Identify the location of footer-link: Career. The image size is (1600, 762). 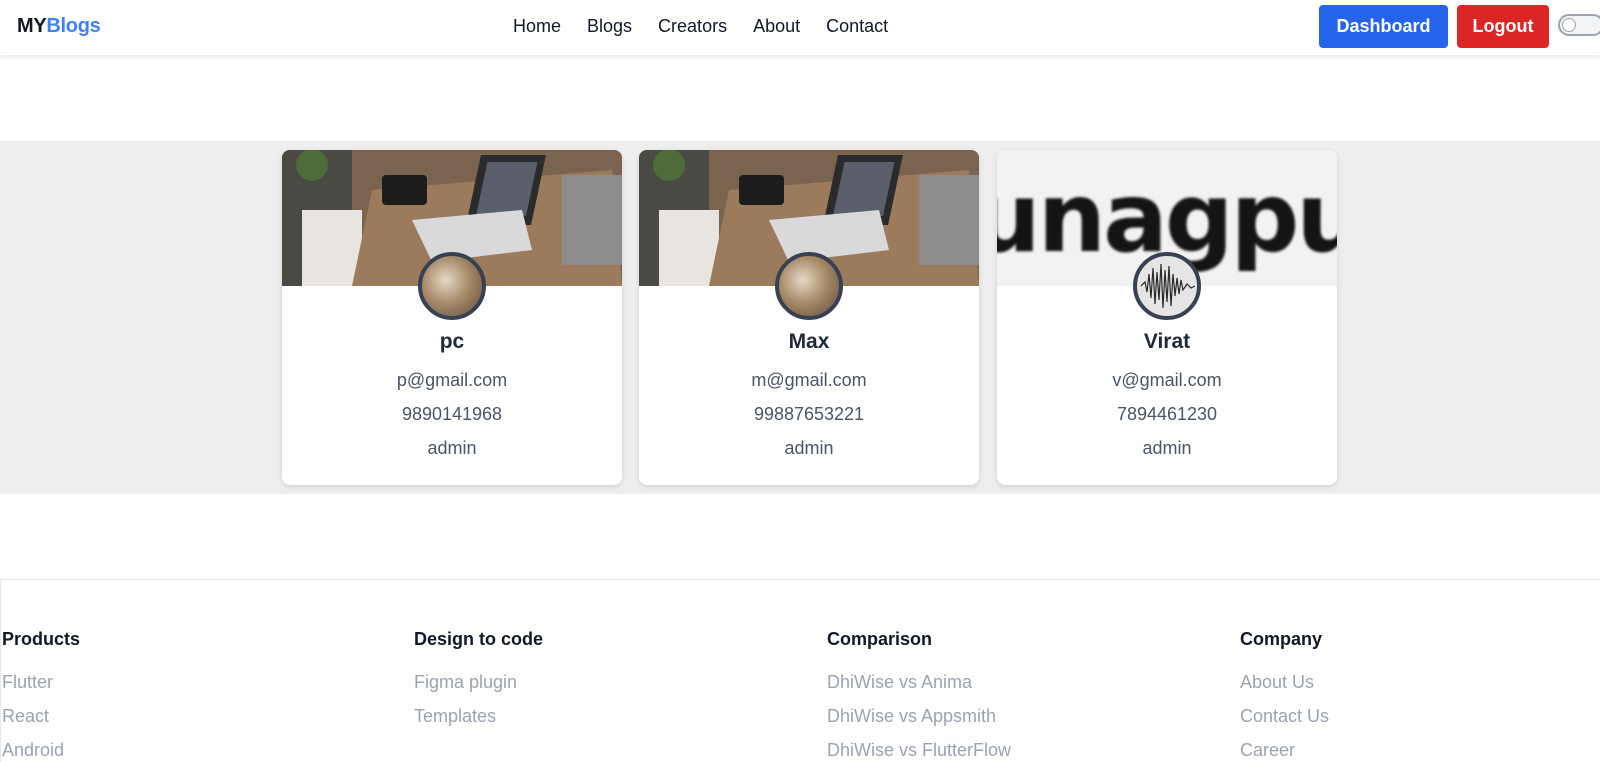
(1284, 751).